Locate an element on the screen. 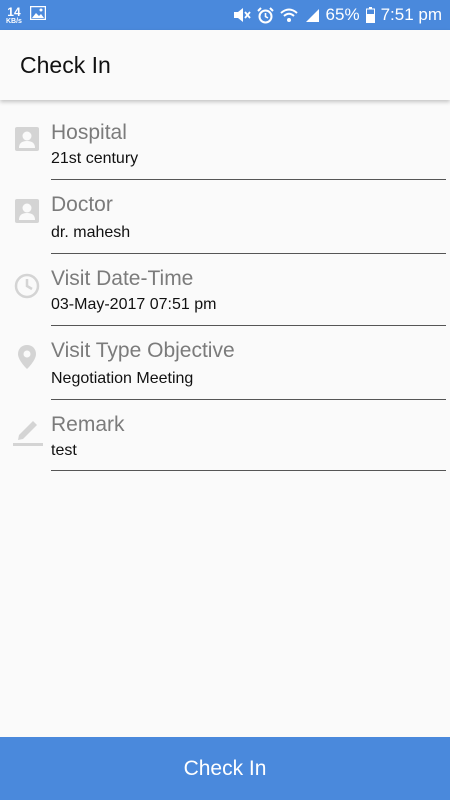 The height and width of the screenshot is (800, 450). signal-icon is located at coordinates (312, 15).